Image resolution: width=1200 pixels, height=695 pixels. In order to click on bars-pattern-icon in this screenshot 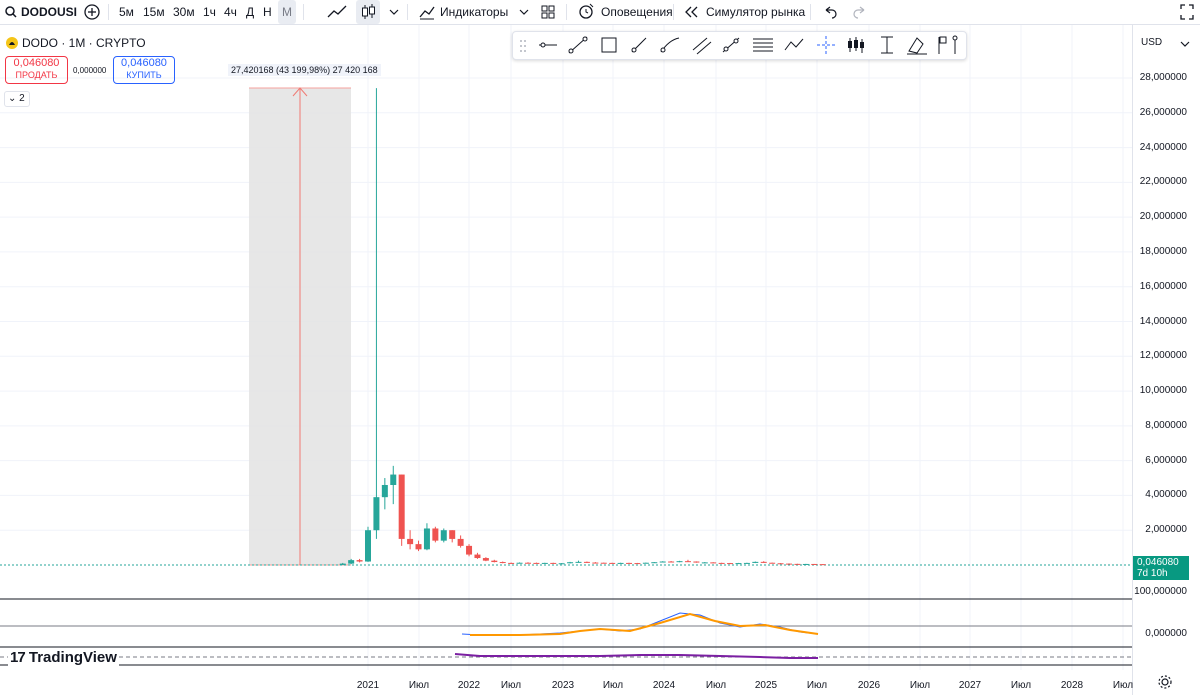, I will do `click(856, 45)`.